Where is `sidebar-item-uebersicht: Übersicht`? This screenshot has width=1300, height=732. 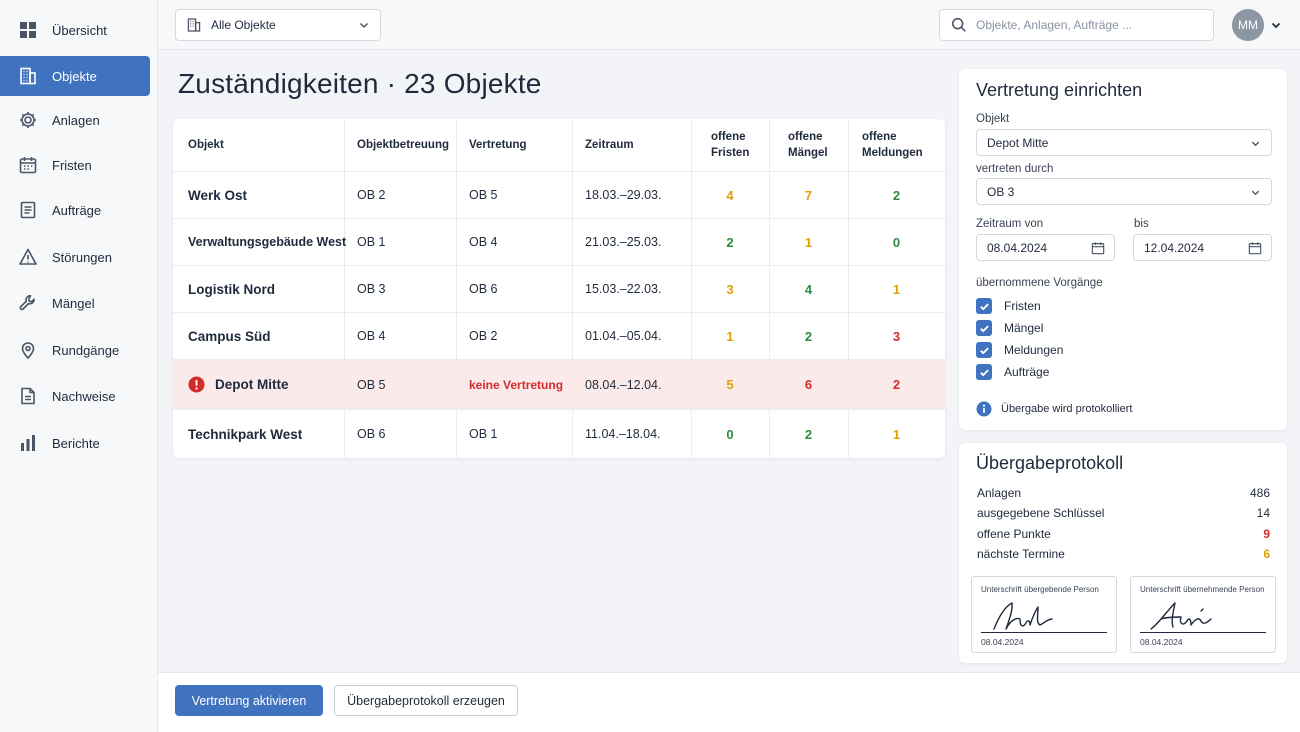
sidebar-item-uebersicht: Übersicht is located at coordinates (75, 30).